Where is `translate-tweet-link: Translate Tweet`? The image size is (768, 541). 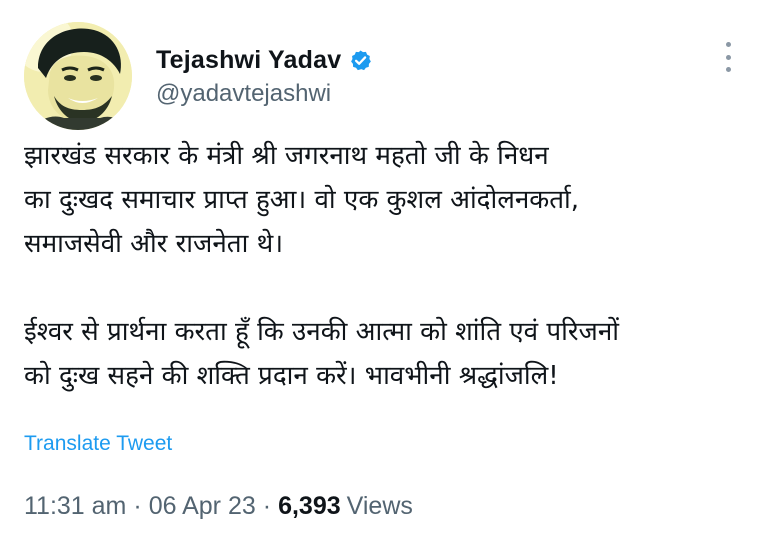 translate-tweet-link: Translate Tweet is located at coordinates (98, 444).